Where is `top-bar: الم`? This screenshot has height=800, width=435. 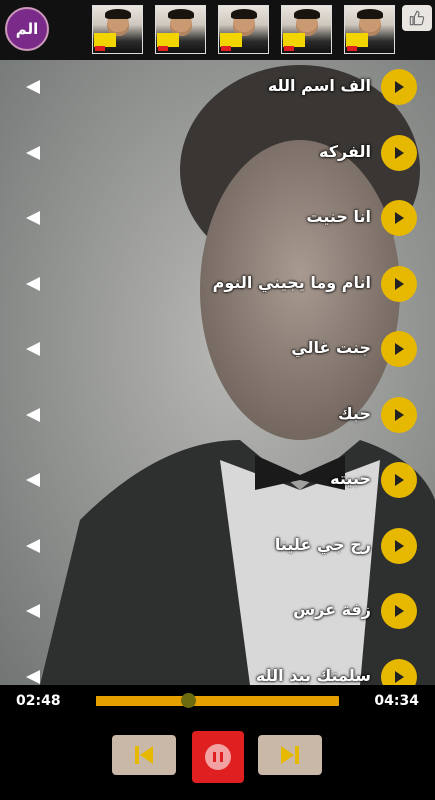
top-bar: الم is located at coordinates (217, 30).